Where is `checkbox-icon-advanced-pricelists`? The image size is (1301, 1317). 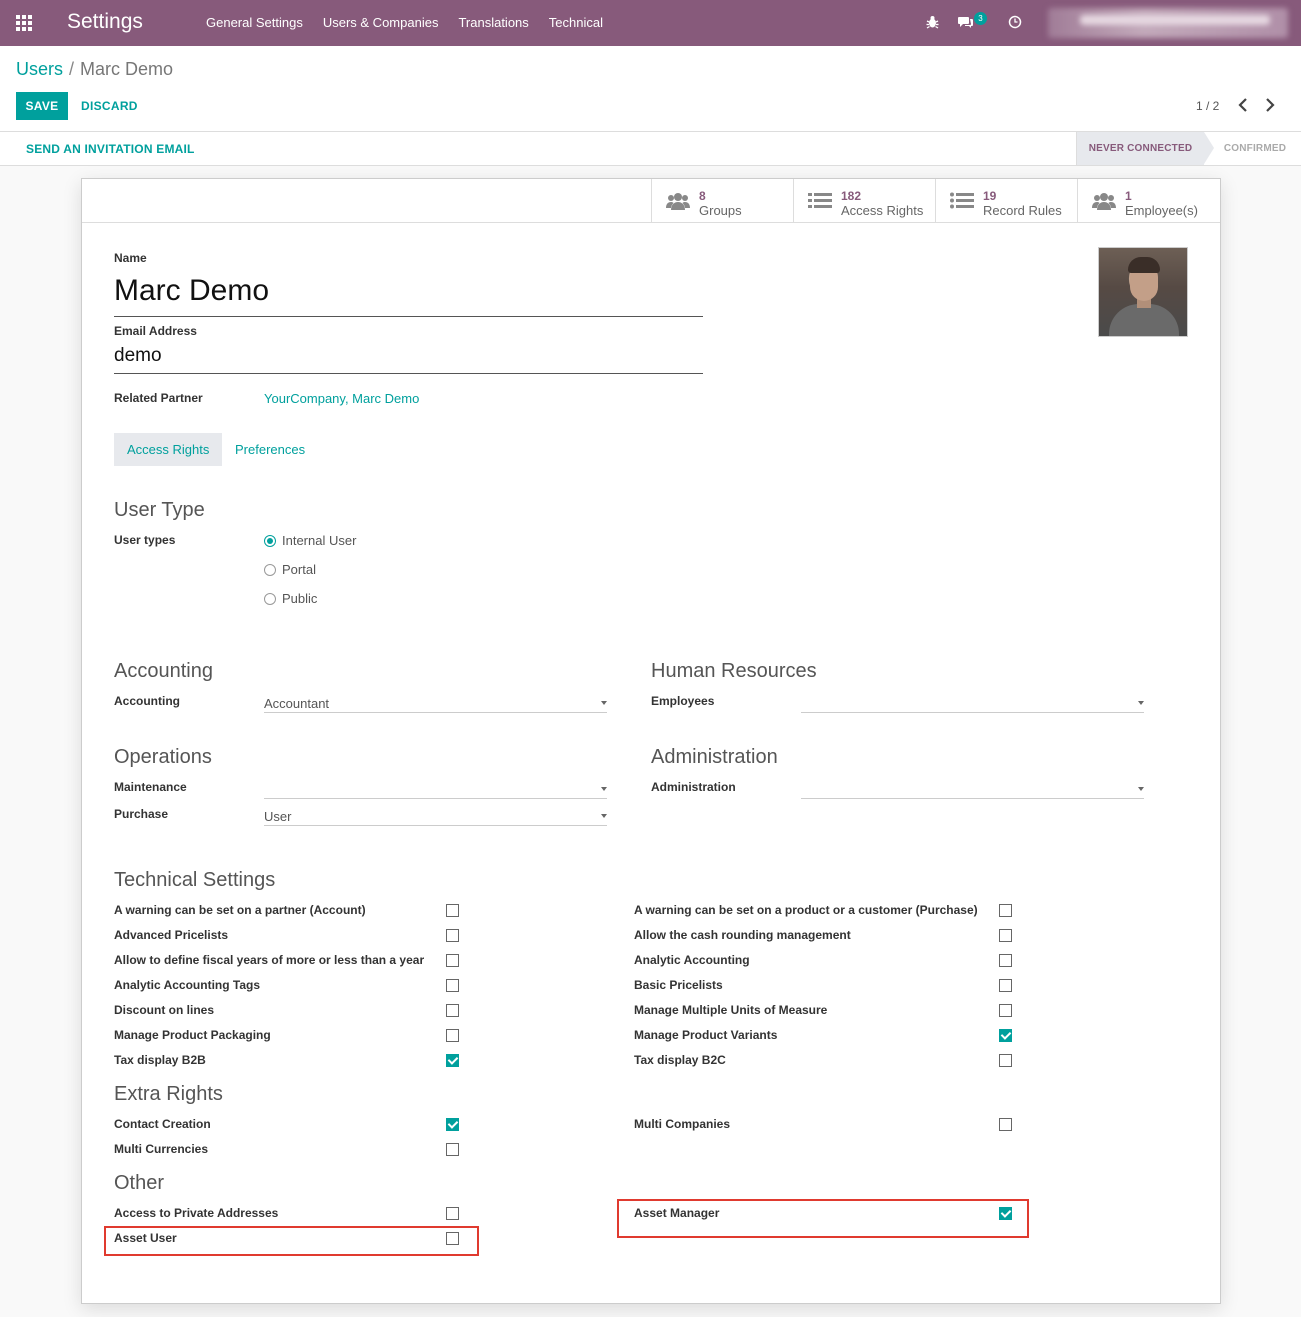 checkbox-icon-advanced-pricelists is located at coordinates (452, 935).